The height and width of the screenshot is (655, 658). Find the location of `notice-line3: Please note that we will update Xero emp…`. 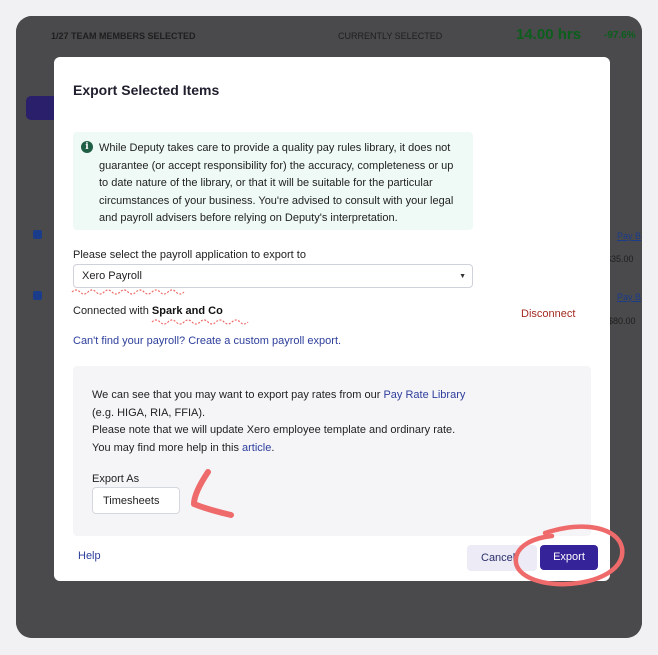

notice-line3: Please note that we will update Xero emp… is located at coordinates (274, 430).